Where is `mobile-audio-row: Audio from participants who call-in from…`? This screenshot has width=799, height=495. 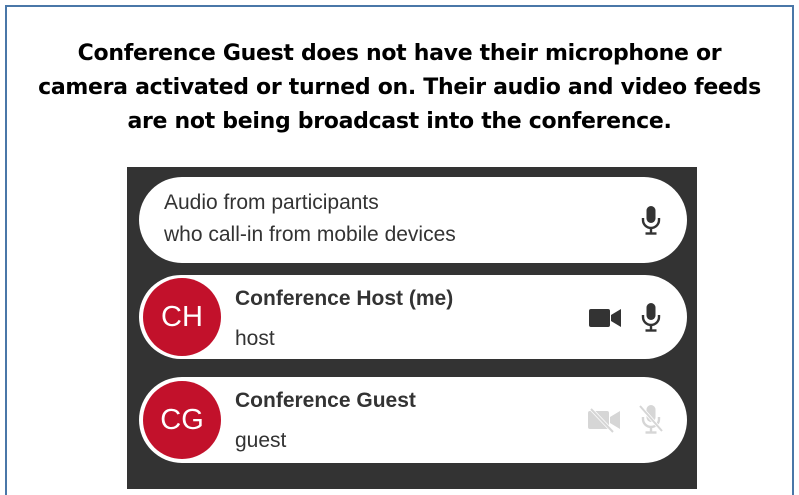 mobile-audio-row: Audio from participants who call-in from… is located at coordinates (413, 220).